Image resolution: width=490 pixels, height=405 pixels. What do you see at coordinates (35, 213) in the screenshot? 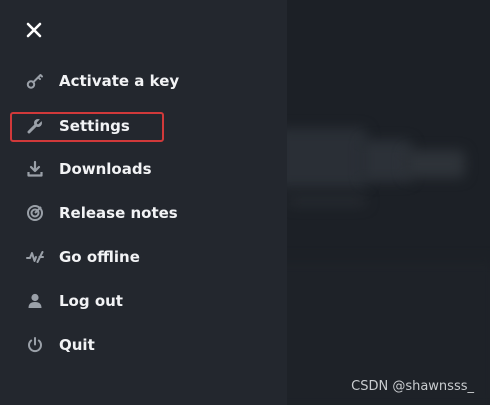
I see `release-notes-icon` at bounding box center [35, 213].